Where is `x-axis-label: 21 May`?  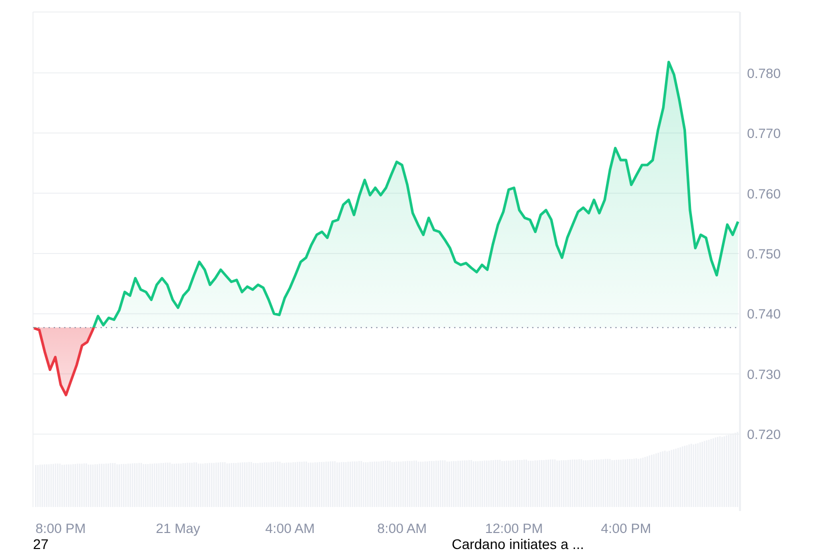
x-axis-label: 21 May is located at coordinates (178, 528).